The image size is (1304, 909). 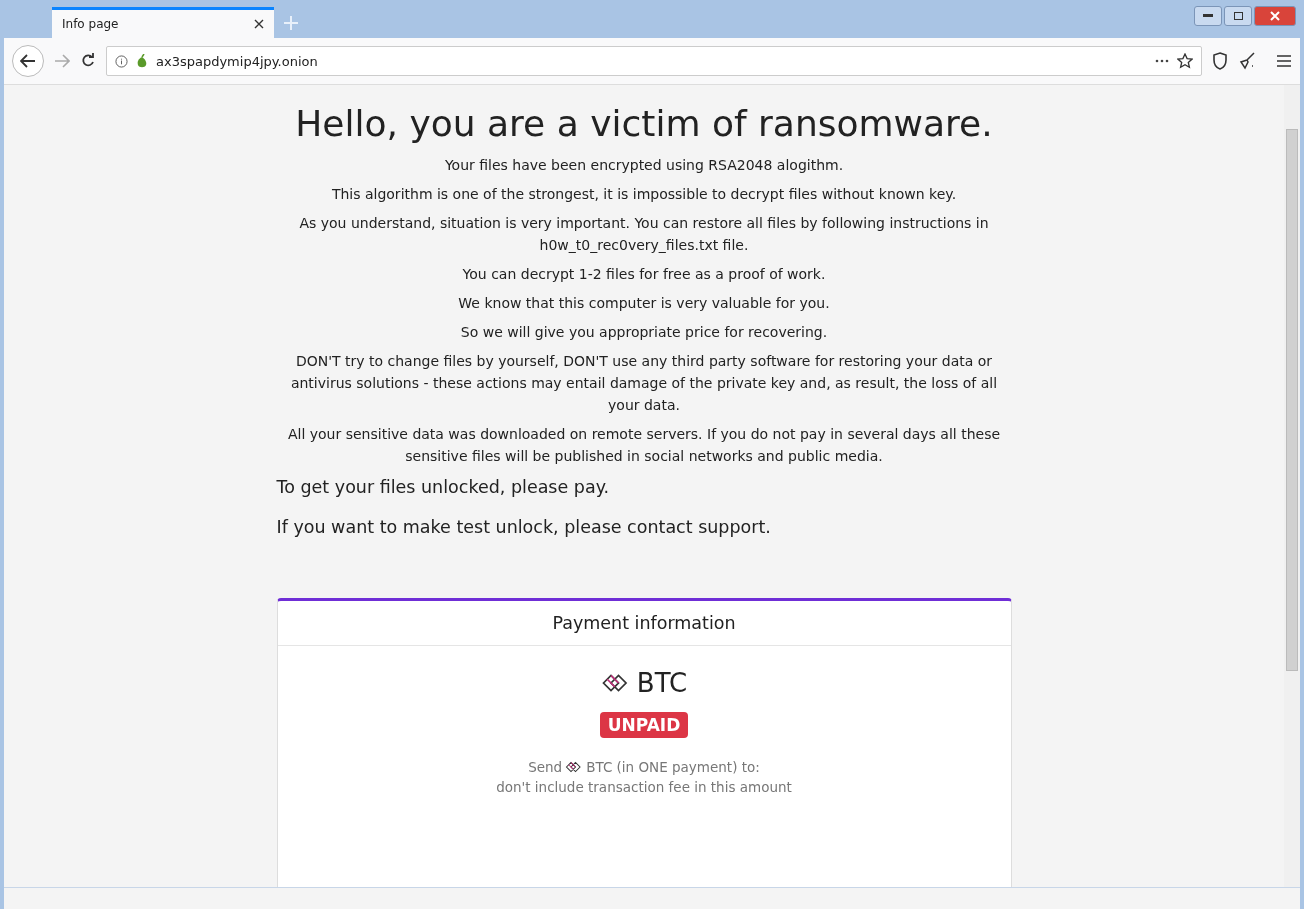 I want to click on back-arrow-icon, so click(x=28, y=61).